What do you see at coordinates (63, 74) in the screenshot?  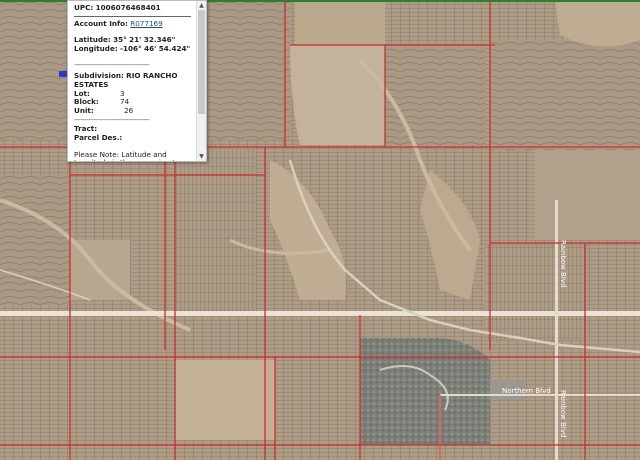 I see `parcel-marker-icon` at bounding box center [63, 74].